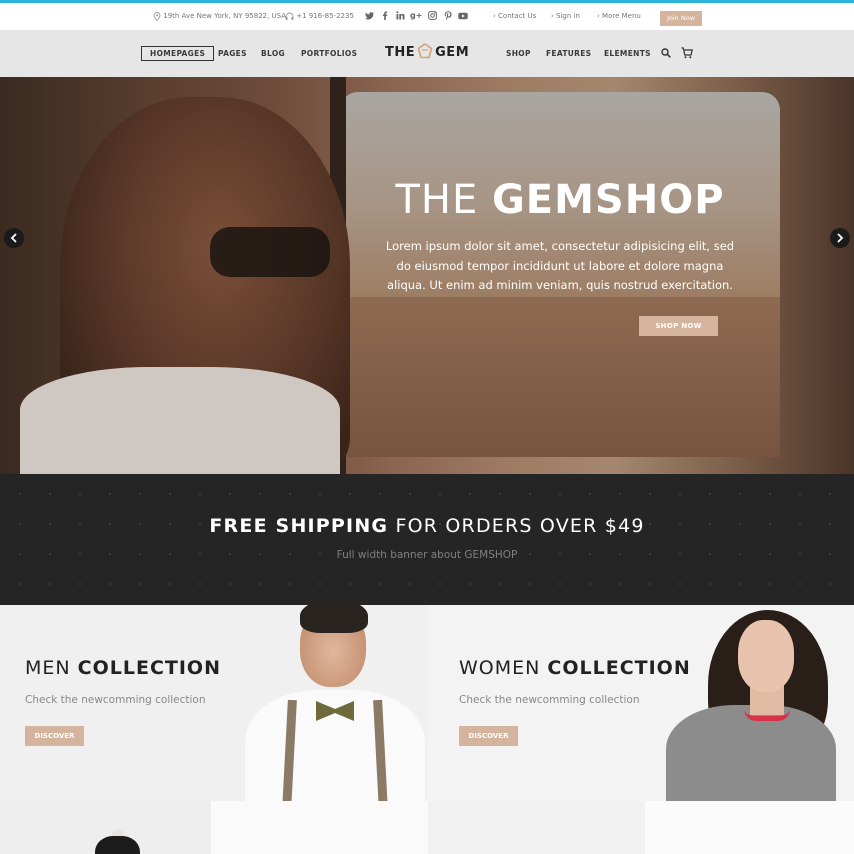  What do you see at coordinates (427, 555) in the screenshot?
I see `banner-subtitle: Full width banner about GEMSHOP` at bounding box center [427, 555].